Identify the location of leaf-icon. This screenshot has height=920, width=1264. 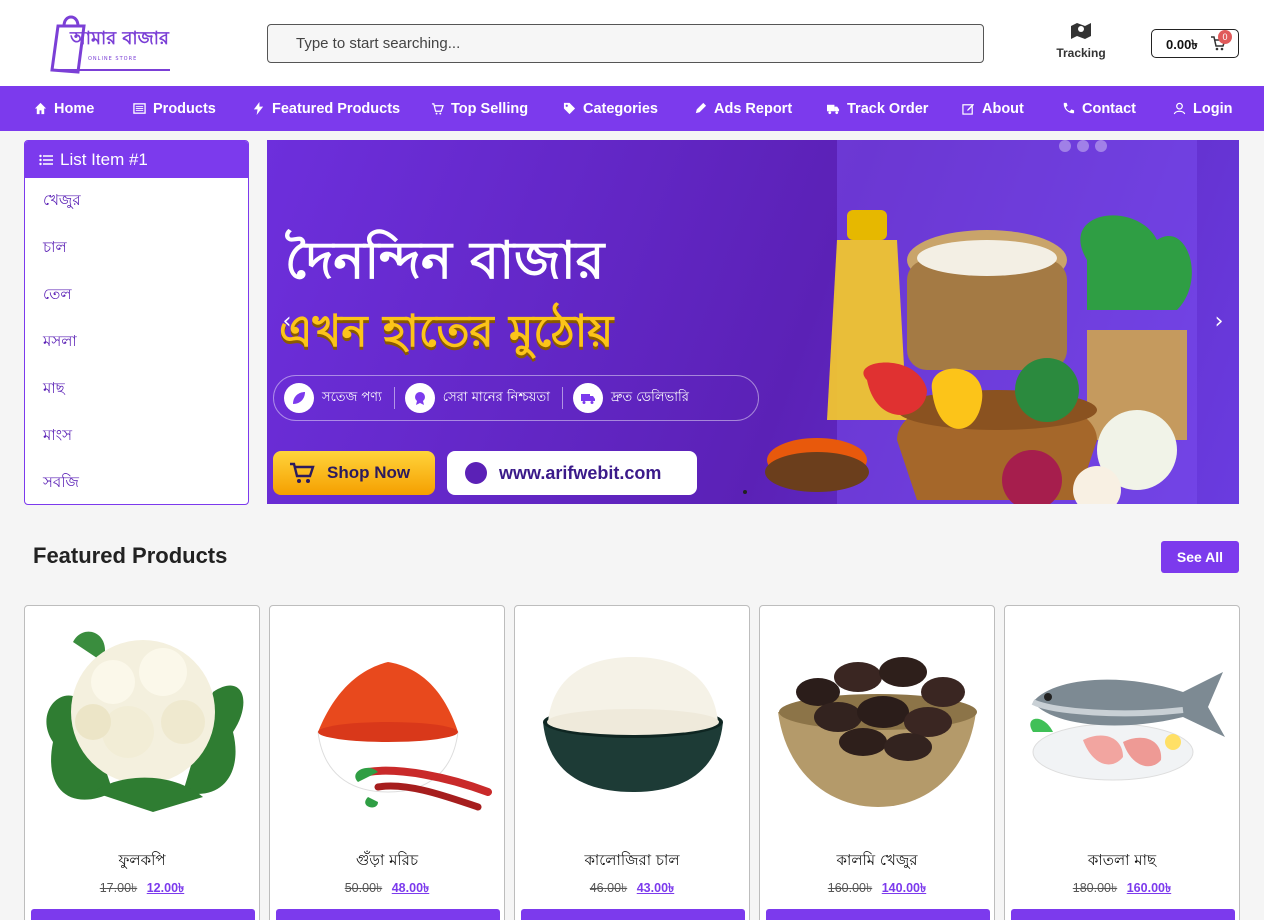
(299, 398).